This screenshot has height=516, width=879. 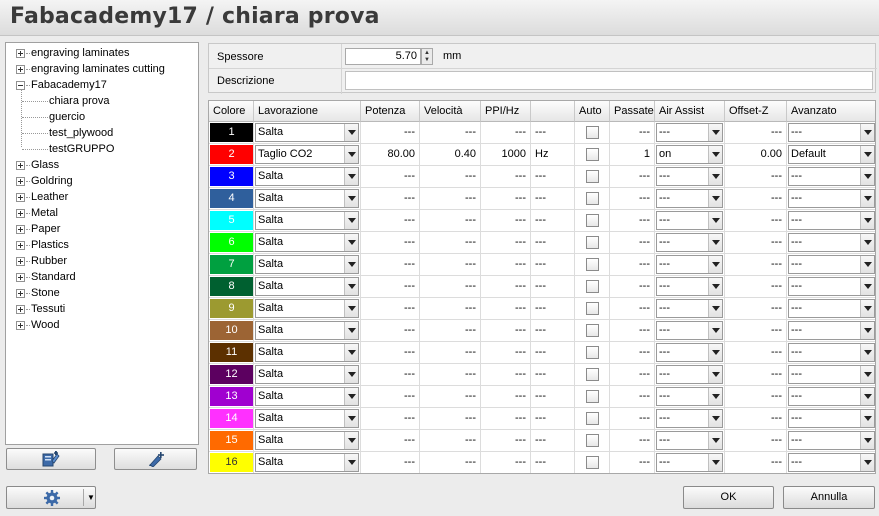 I want to click on cancel-button: Annulla, so click(x=829, y=497).